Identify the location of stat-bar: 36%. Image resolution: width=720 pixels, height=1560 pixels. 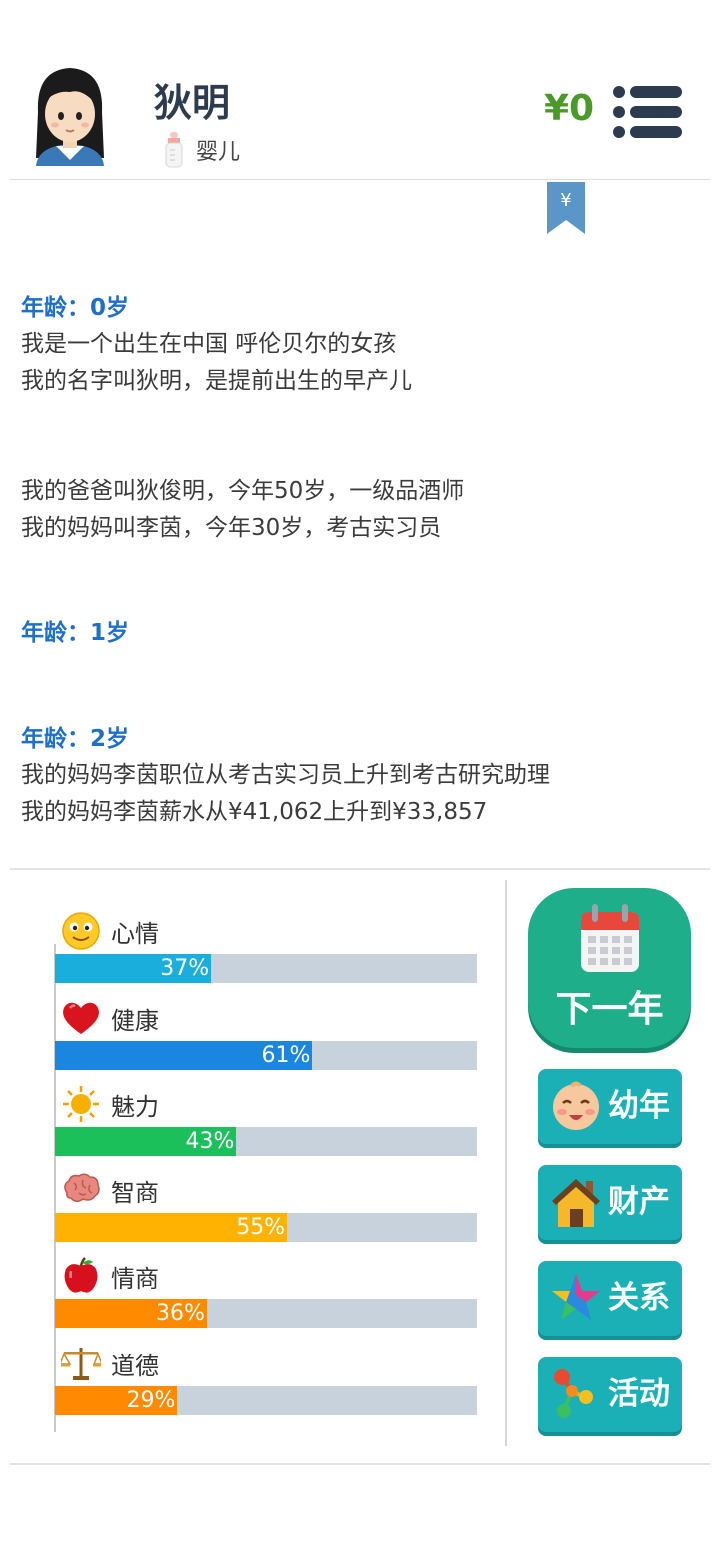
(266, 1313).